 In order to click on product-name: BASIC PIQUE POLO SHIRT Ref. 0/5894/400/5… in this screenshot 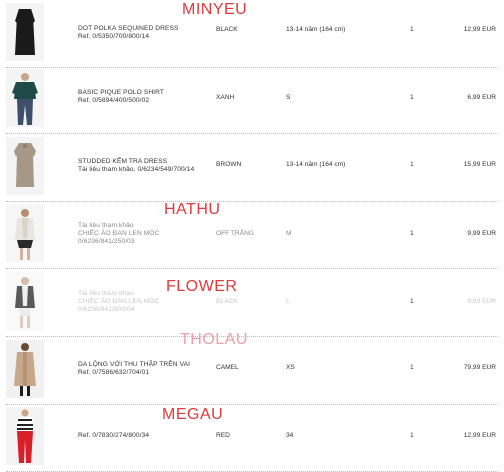, I will do `click(121, 97)`.